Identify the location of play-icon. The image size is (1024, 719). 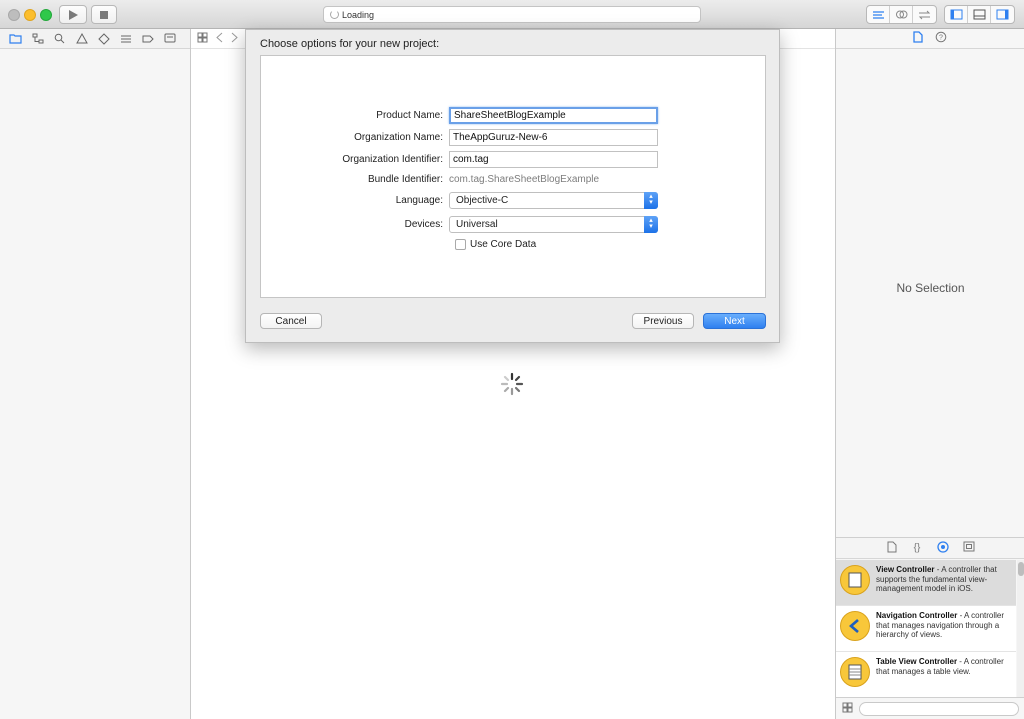
(73, 14).